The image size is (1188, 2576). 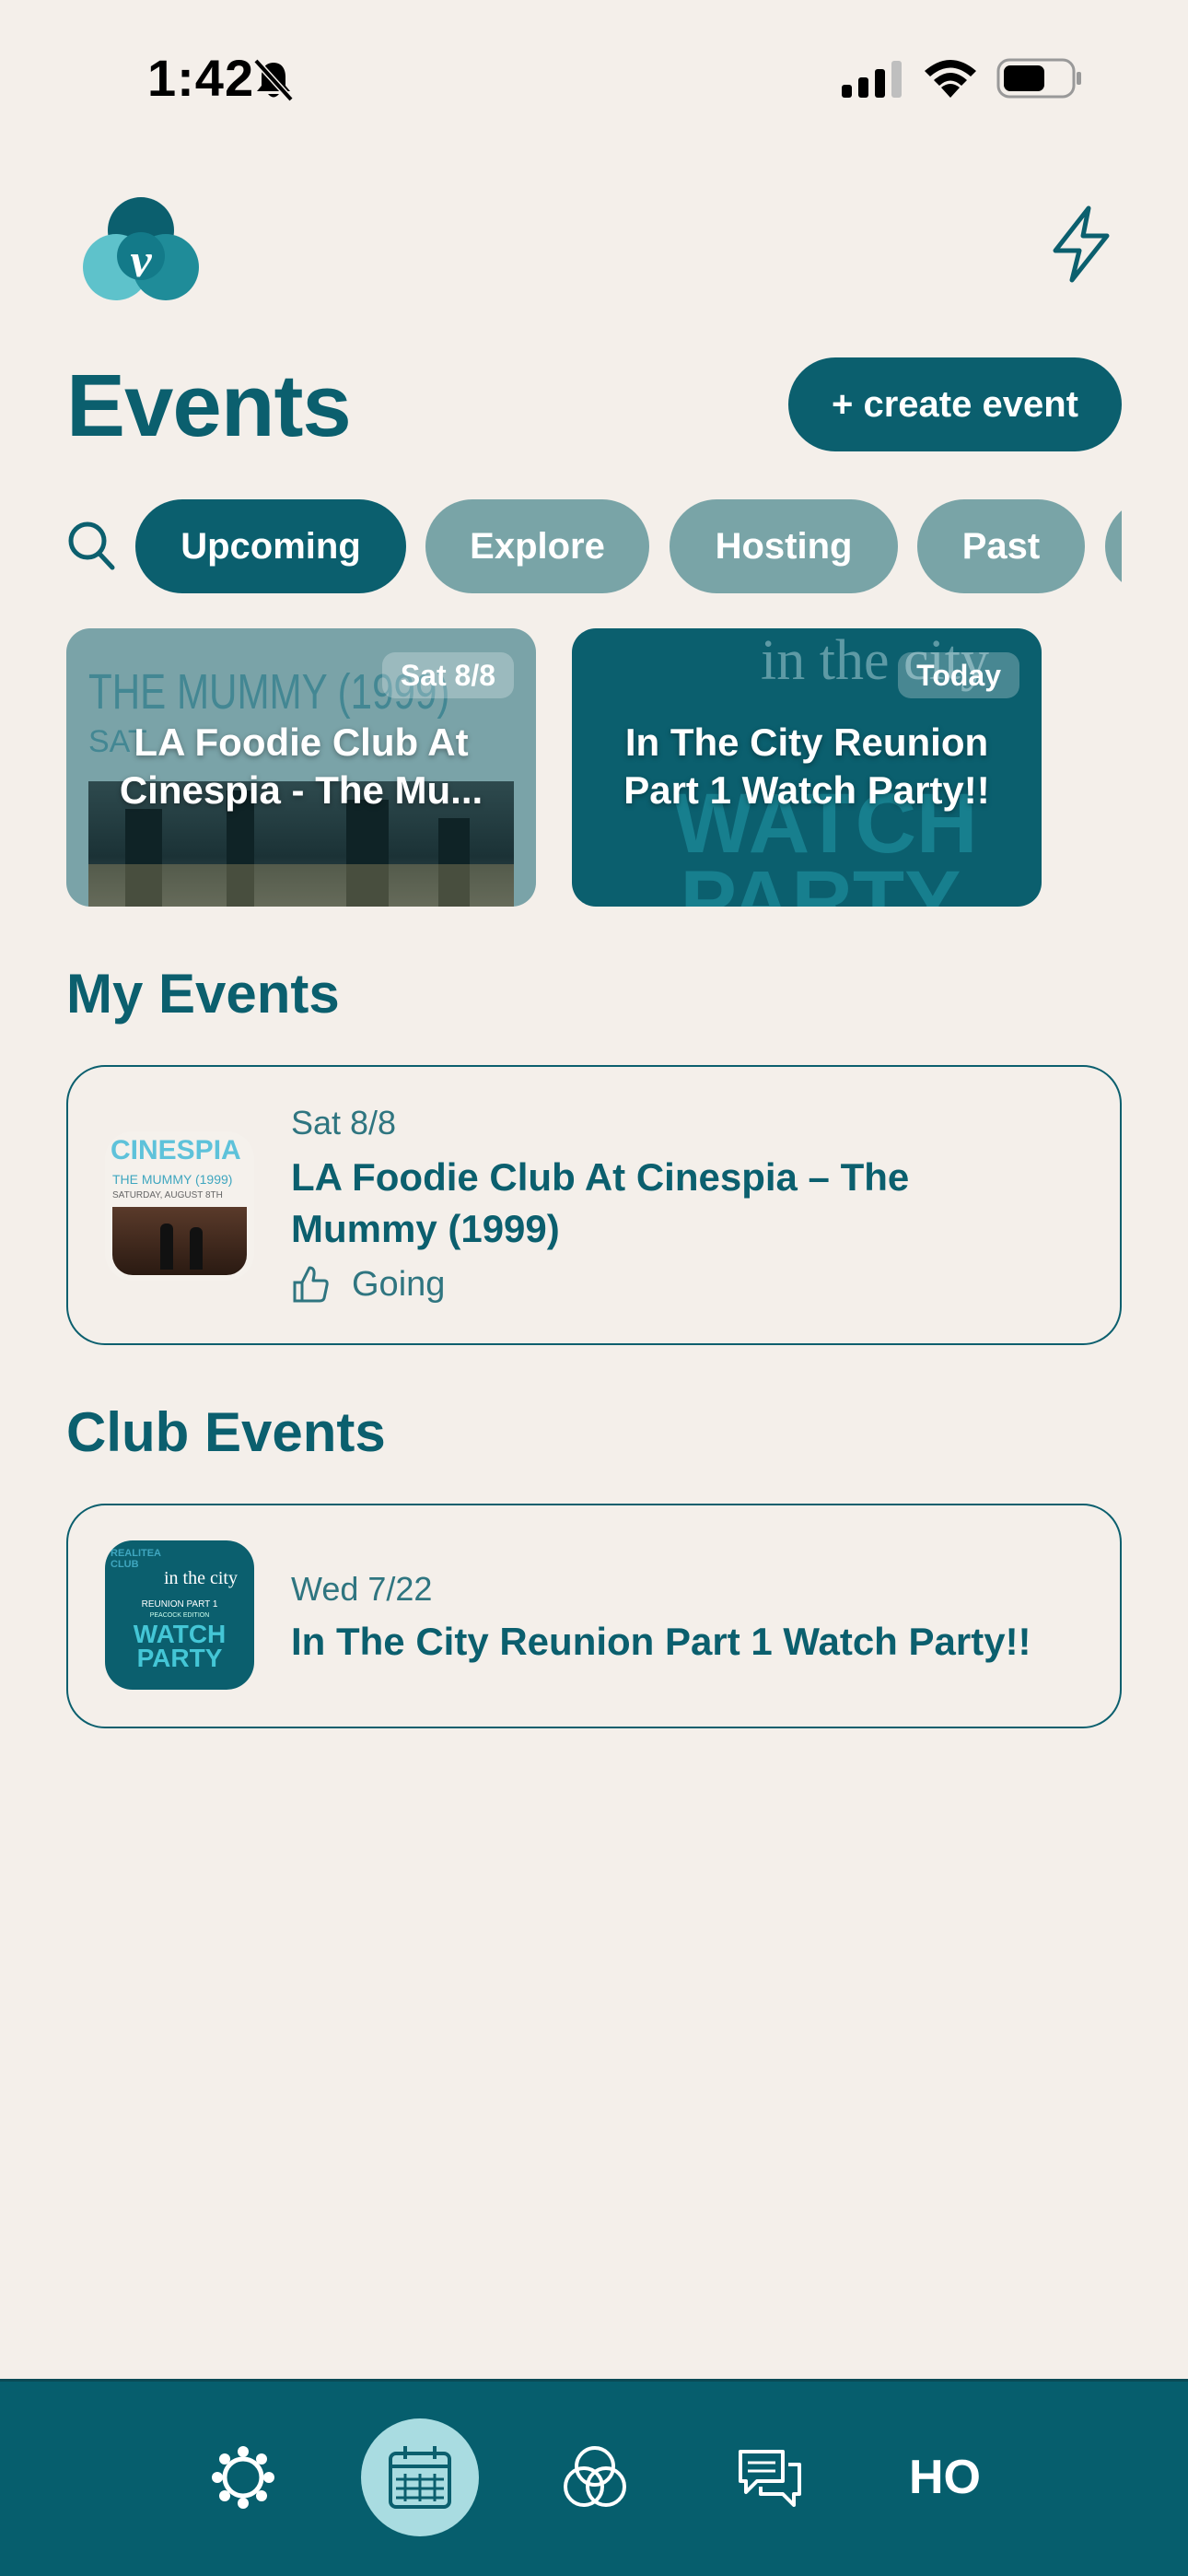 What do you see at coordinates (1001, 546) in the screenshot?
I see `tab-past: Past` at bounding box center [1001, 546].